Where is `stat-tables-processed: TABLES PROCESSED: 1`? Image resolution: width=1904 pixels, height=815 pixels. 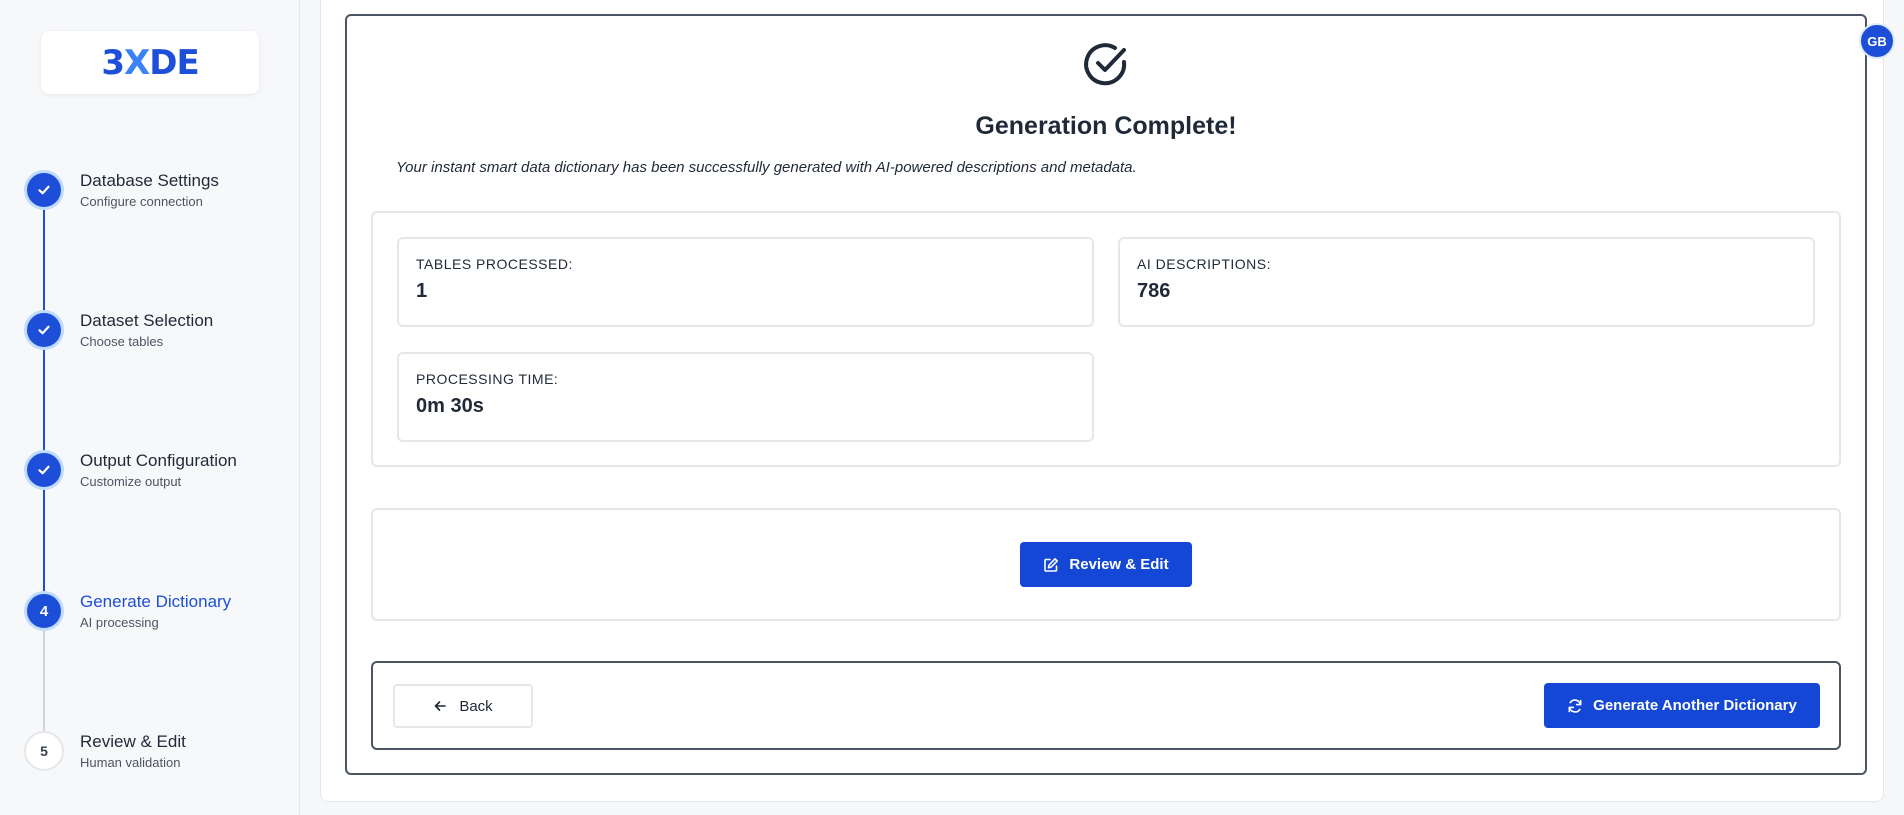 stat-tables-processed: TABLES PROCESSED: 1 is located at coordinates (745, 282).